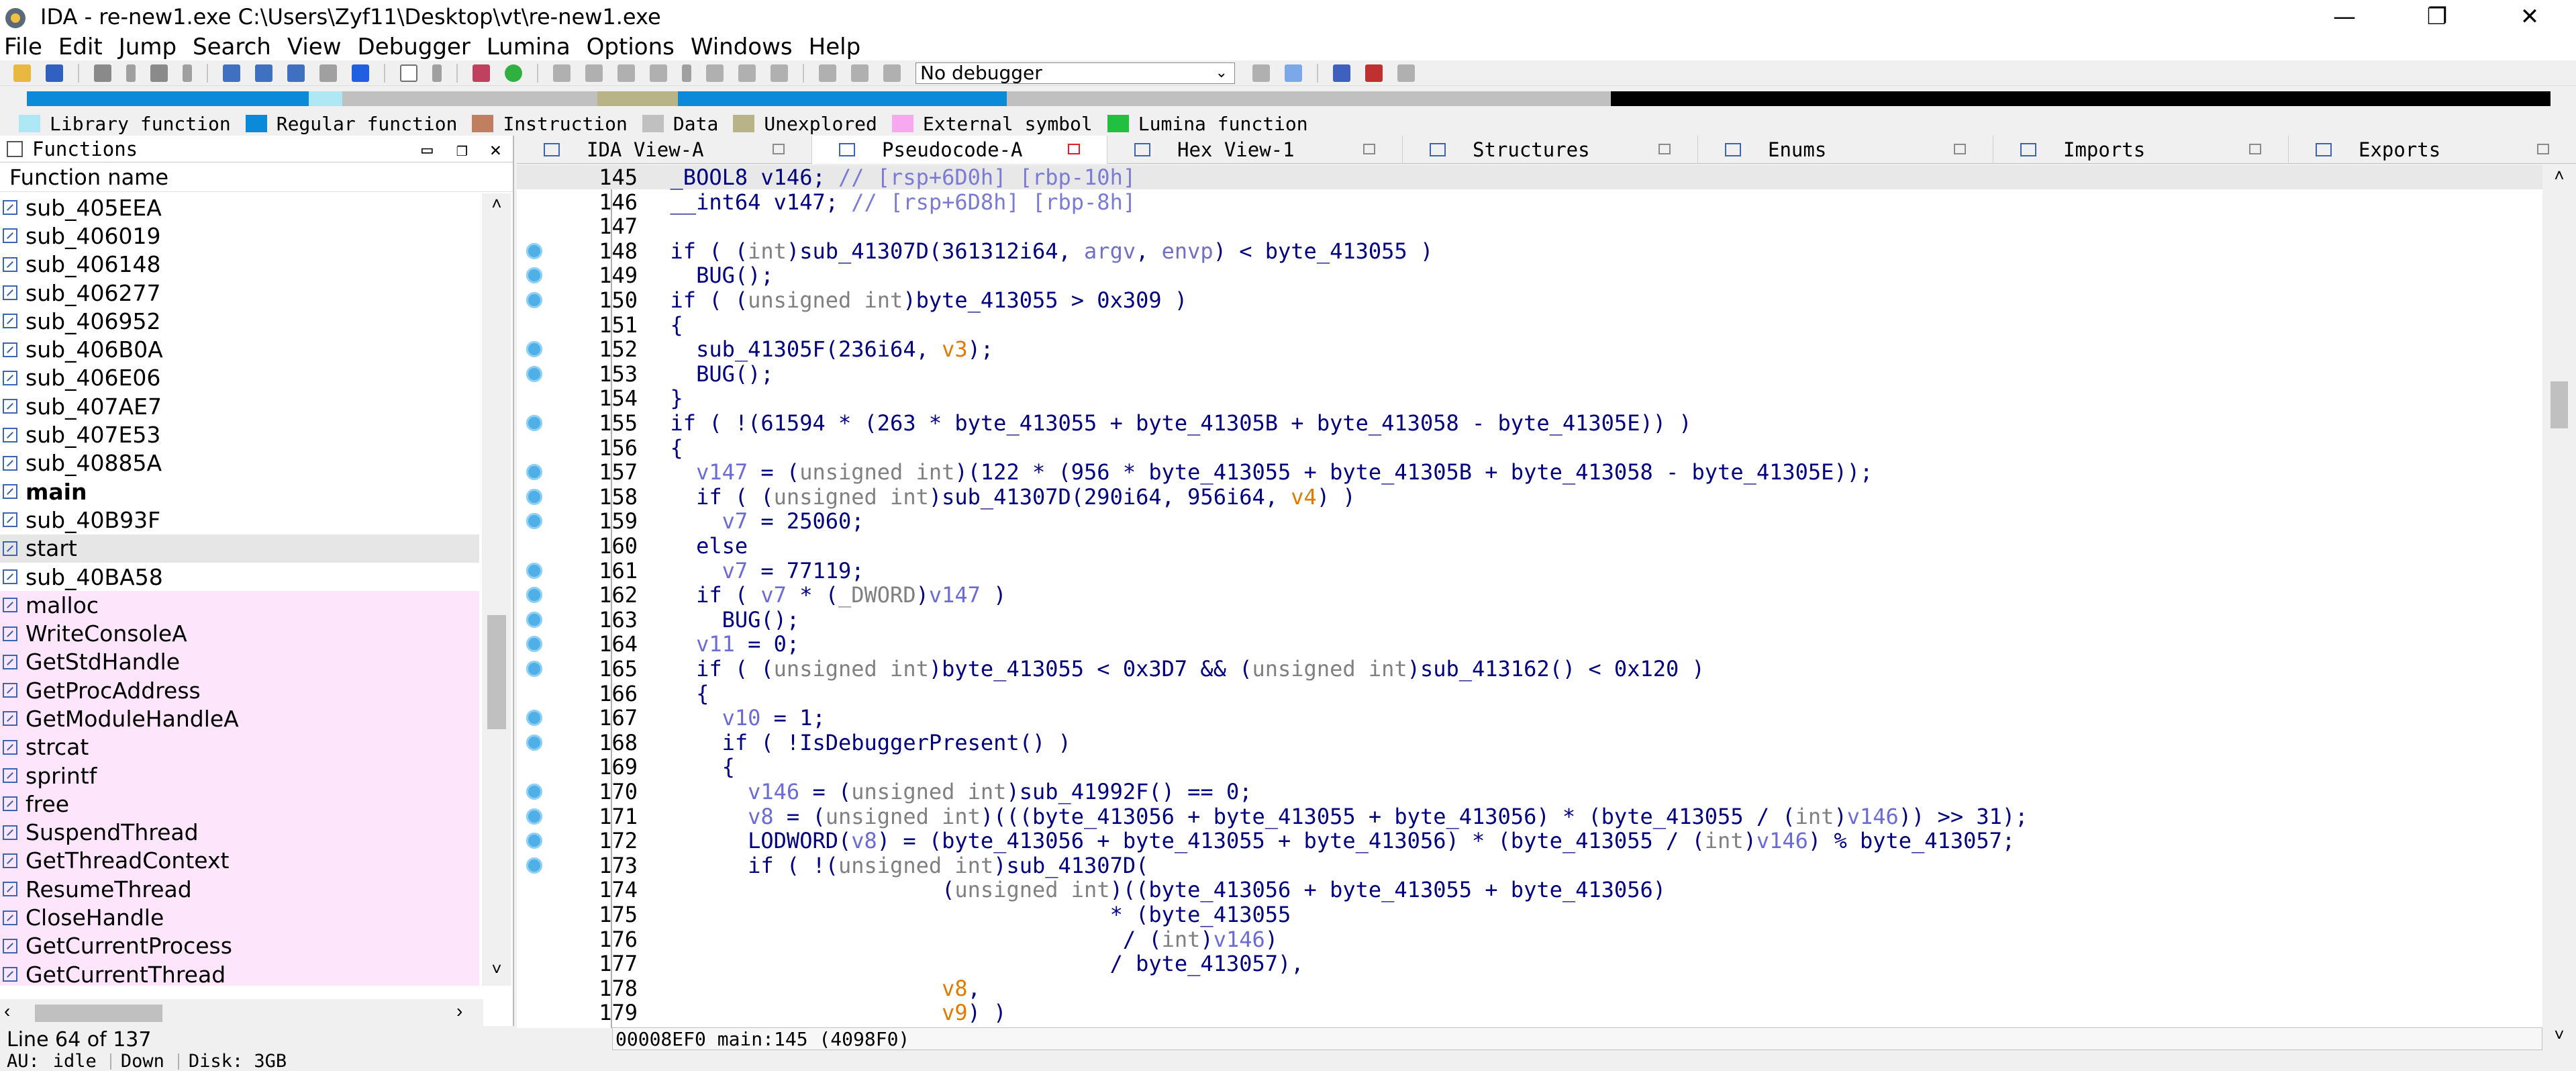  I want to click on pseudocode-vscrollbar: ˄ ˅, so click(2559, 607).